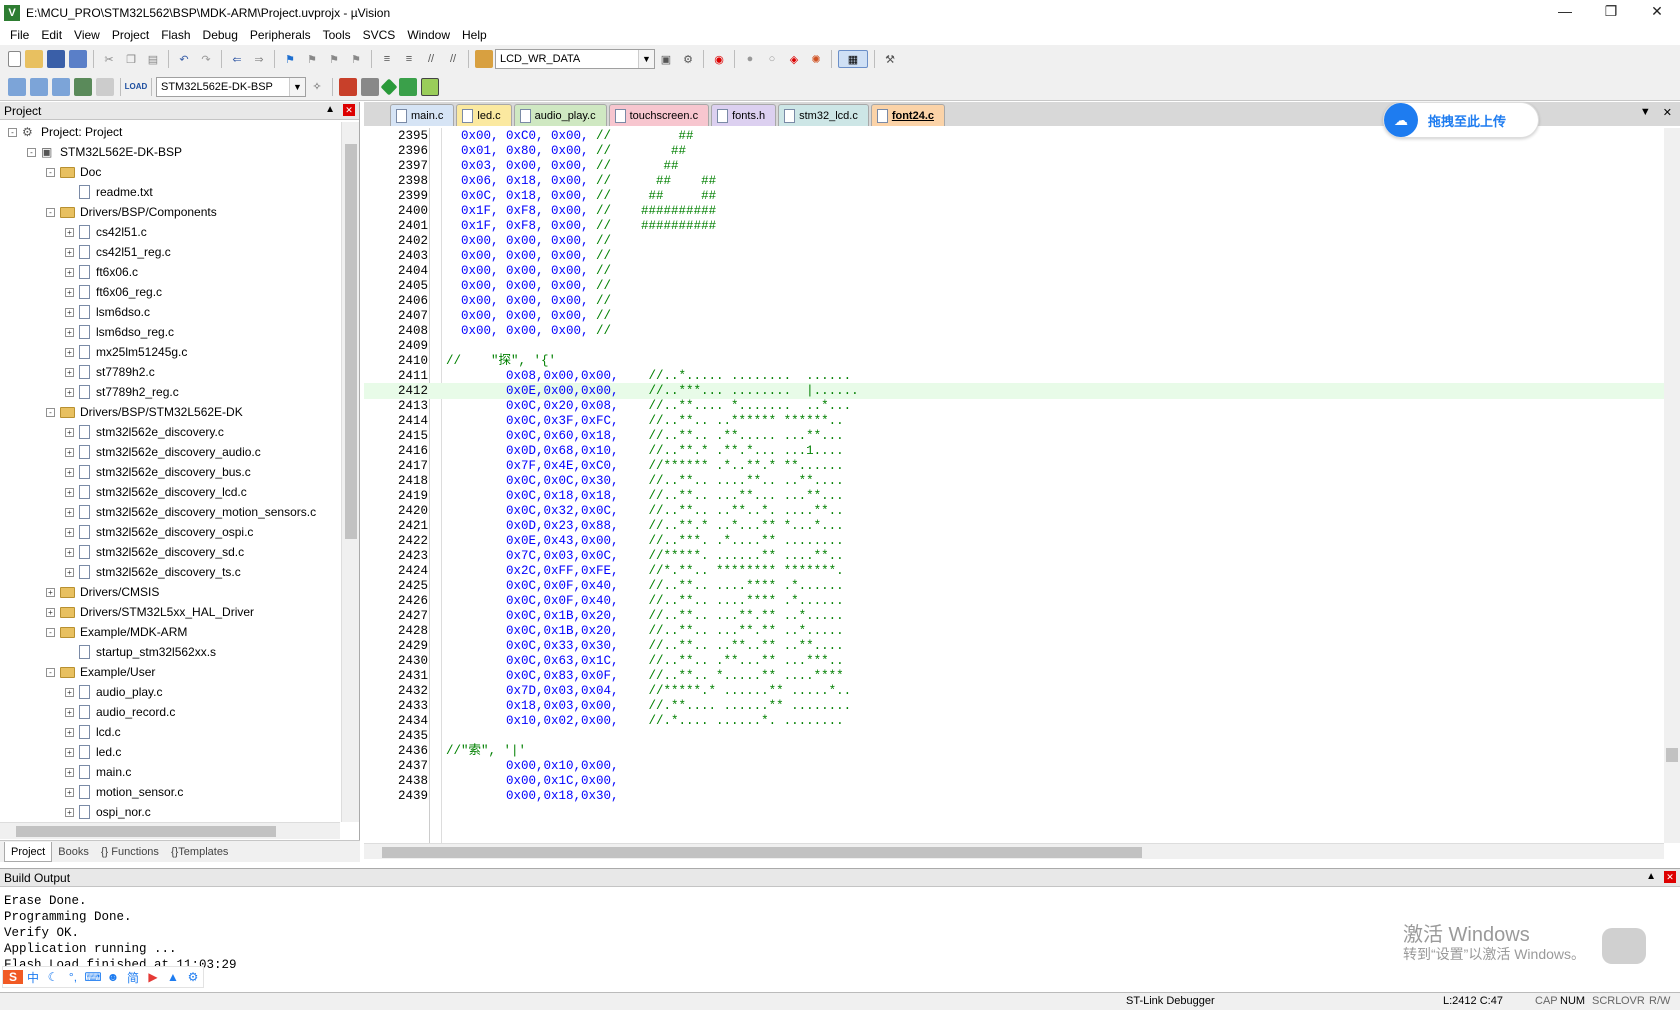 The width and height of the screenshot is (1680, 1010). I want to click on menu-file: File, so click(19, 35).